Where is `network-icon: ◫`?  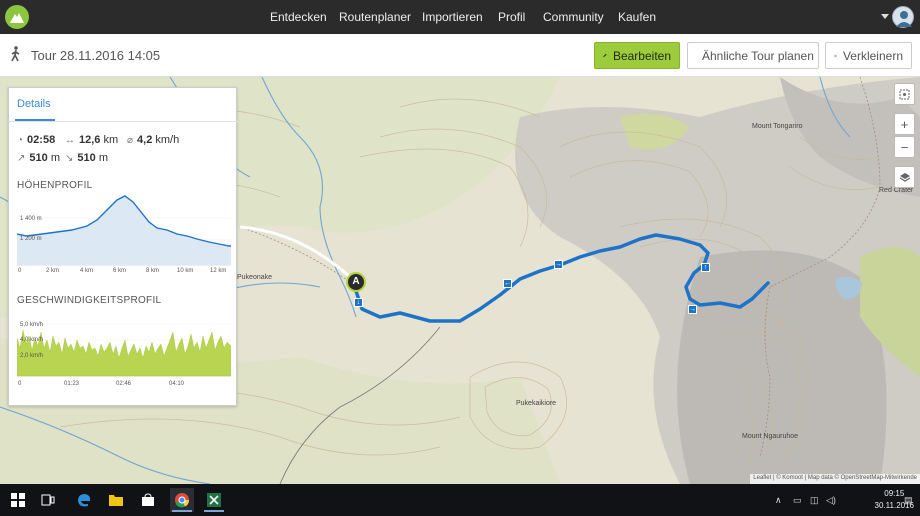 network-icon: ◫ is located at coordinates (814, 500).